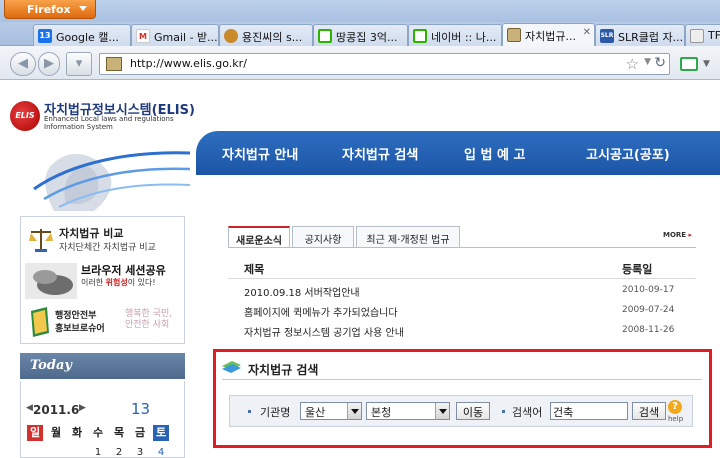 This screenshot has height=458, width=720. I want to click on elis-logo-icon: ELIS, so click(25, 116).